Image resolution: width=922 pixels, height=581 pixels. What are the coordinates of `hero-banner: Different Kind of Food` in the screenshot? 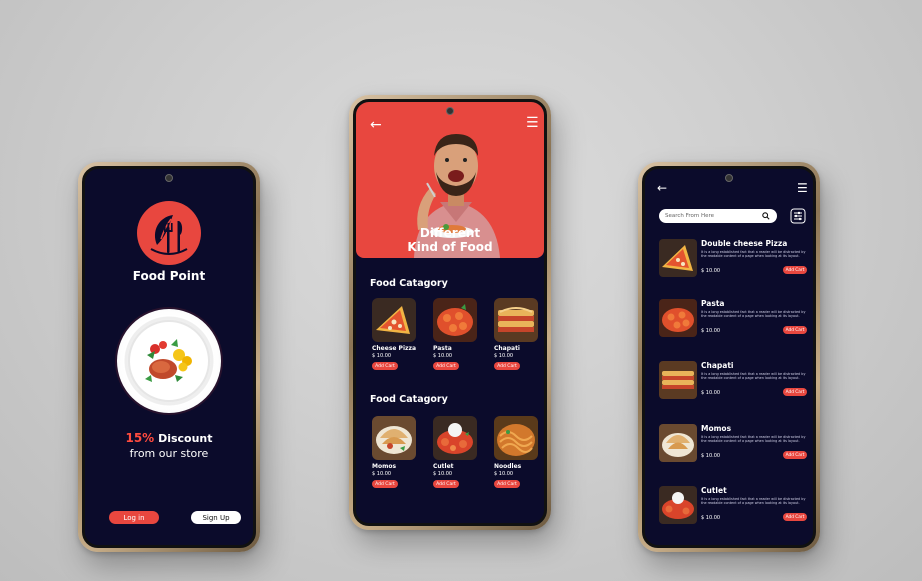 It's located at (450, 180).